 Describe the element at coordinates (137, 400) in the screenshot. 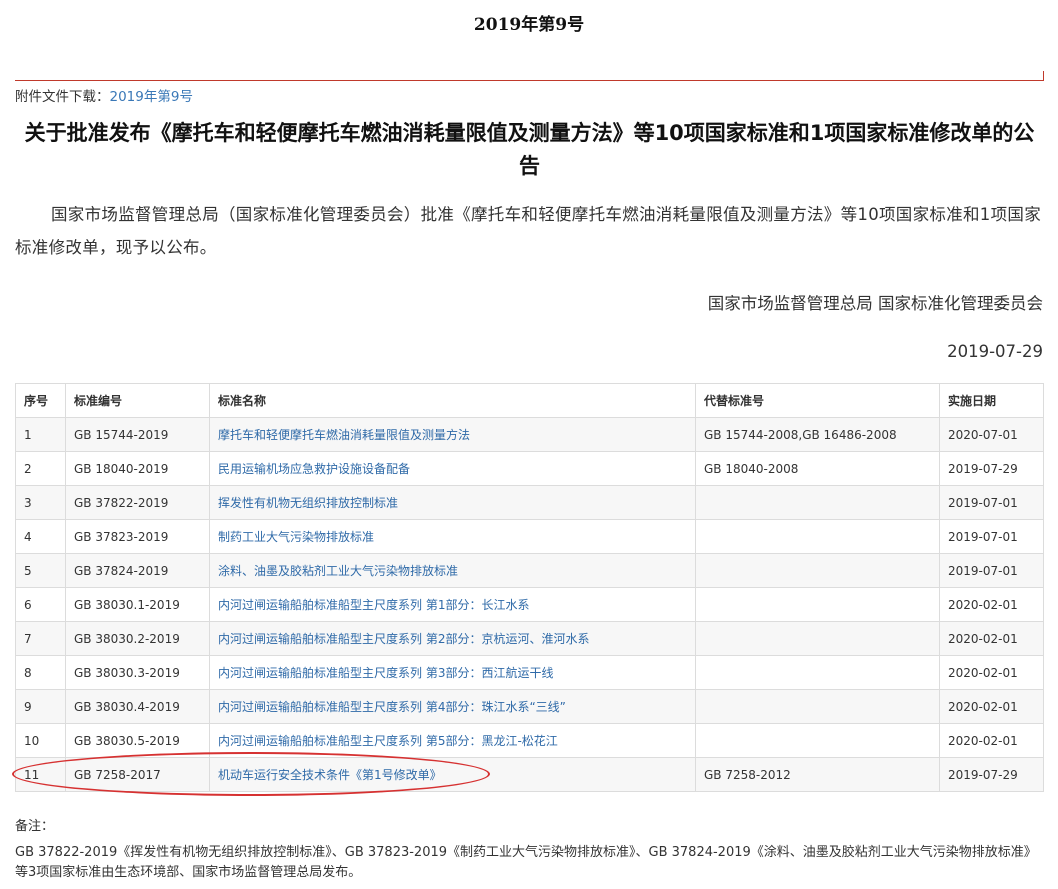

I see `header-standard-code: 标准编号` at that location.